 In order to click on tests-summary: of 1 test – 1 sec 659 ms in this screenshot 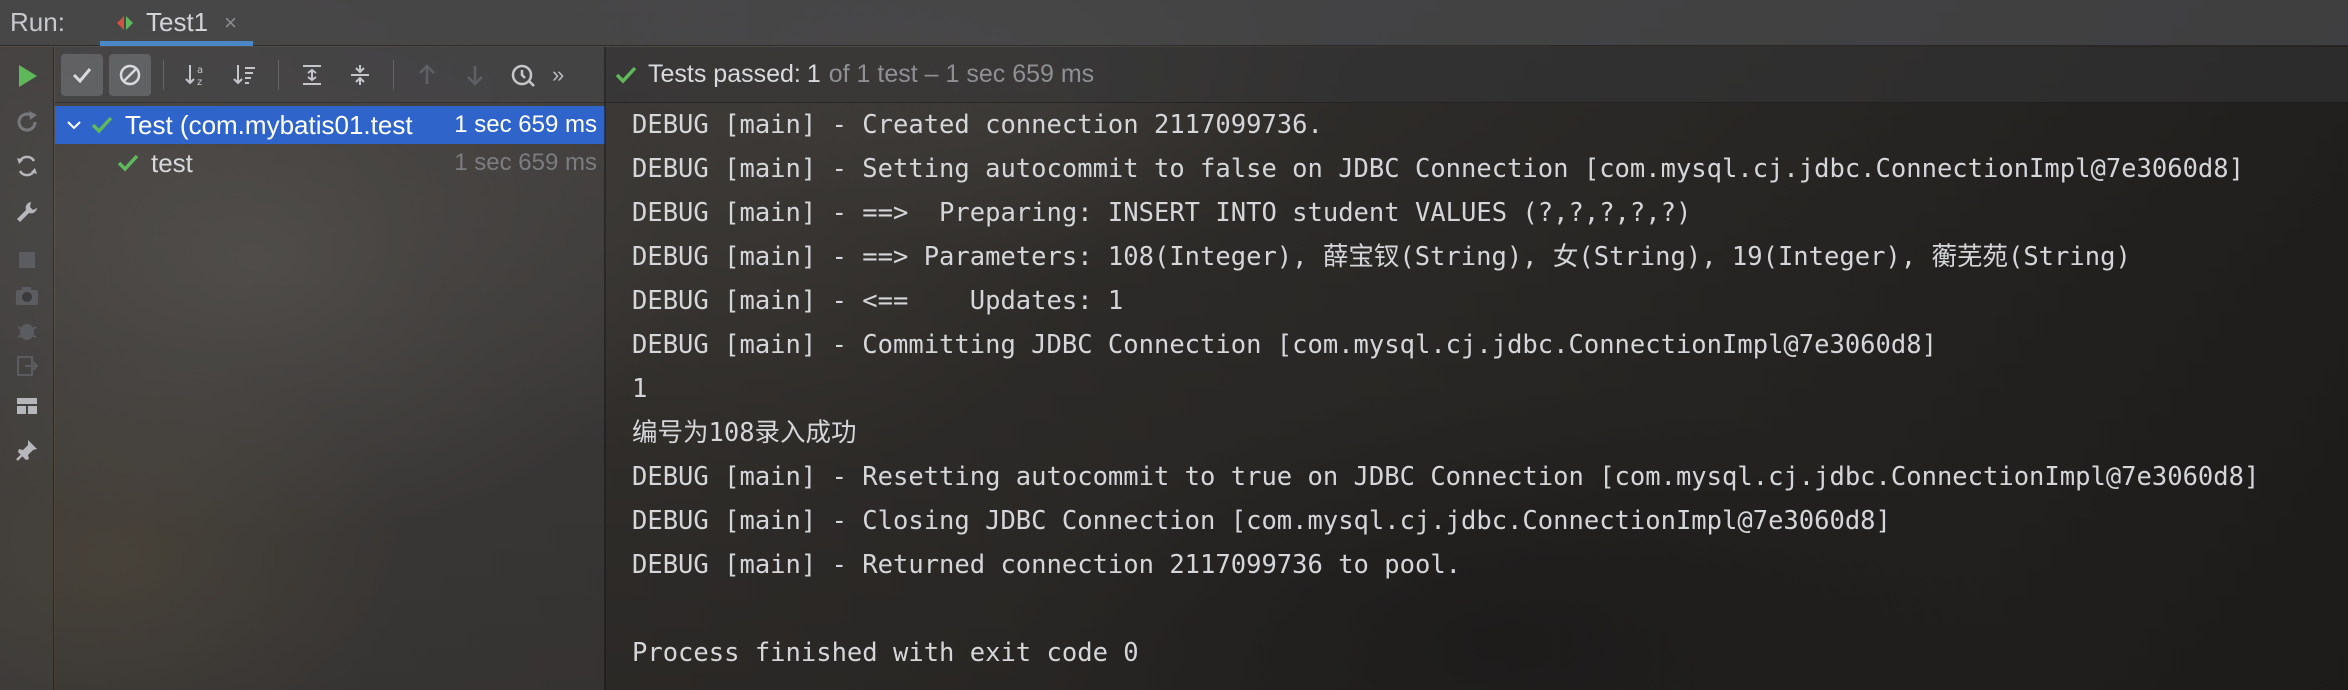, I will do `click(961, 74)`.